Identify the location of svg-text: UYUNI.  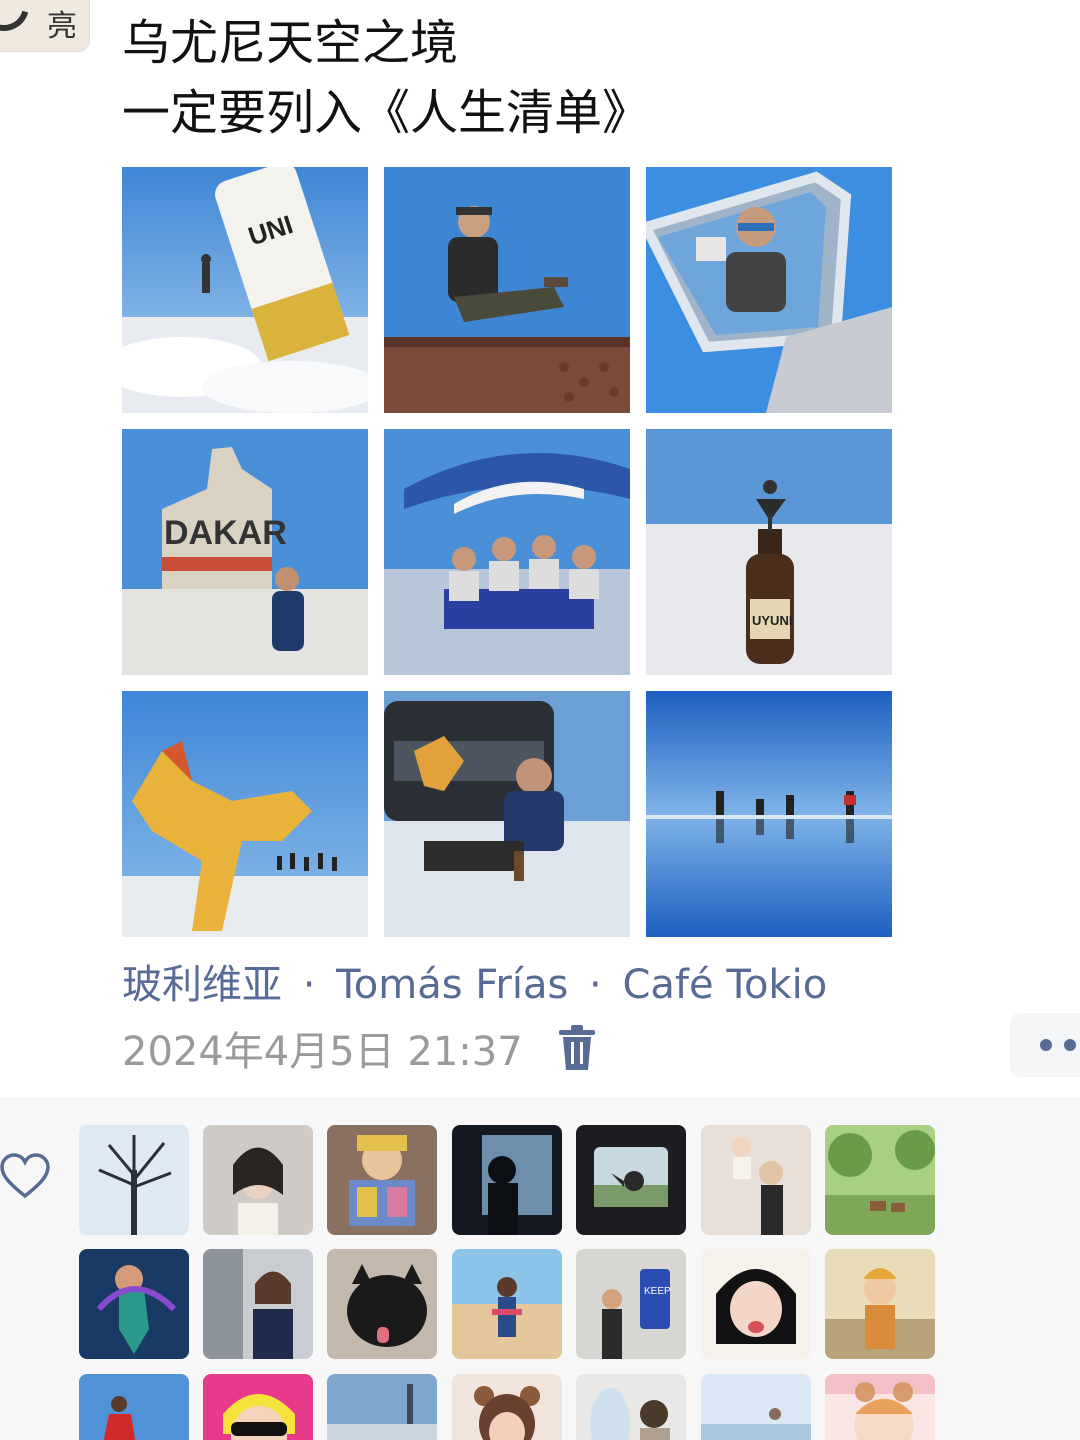
(772, 620).